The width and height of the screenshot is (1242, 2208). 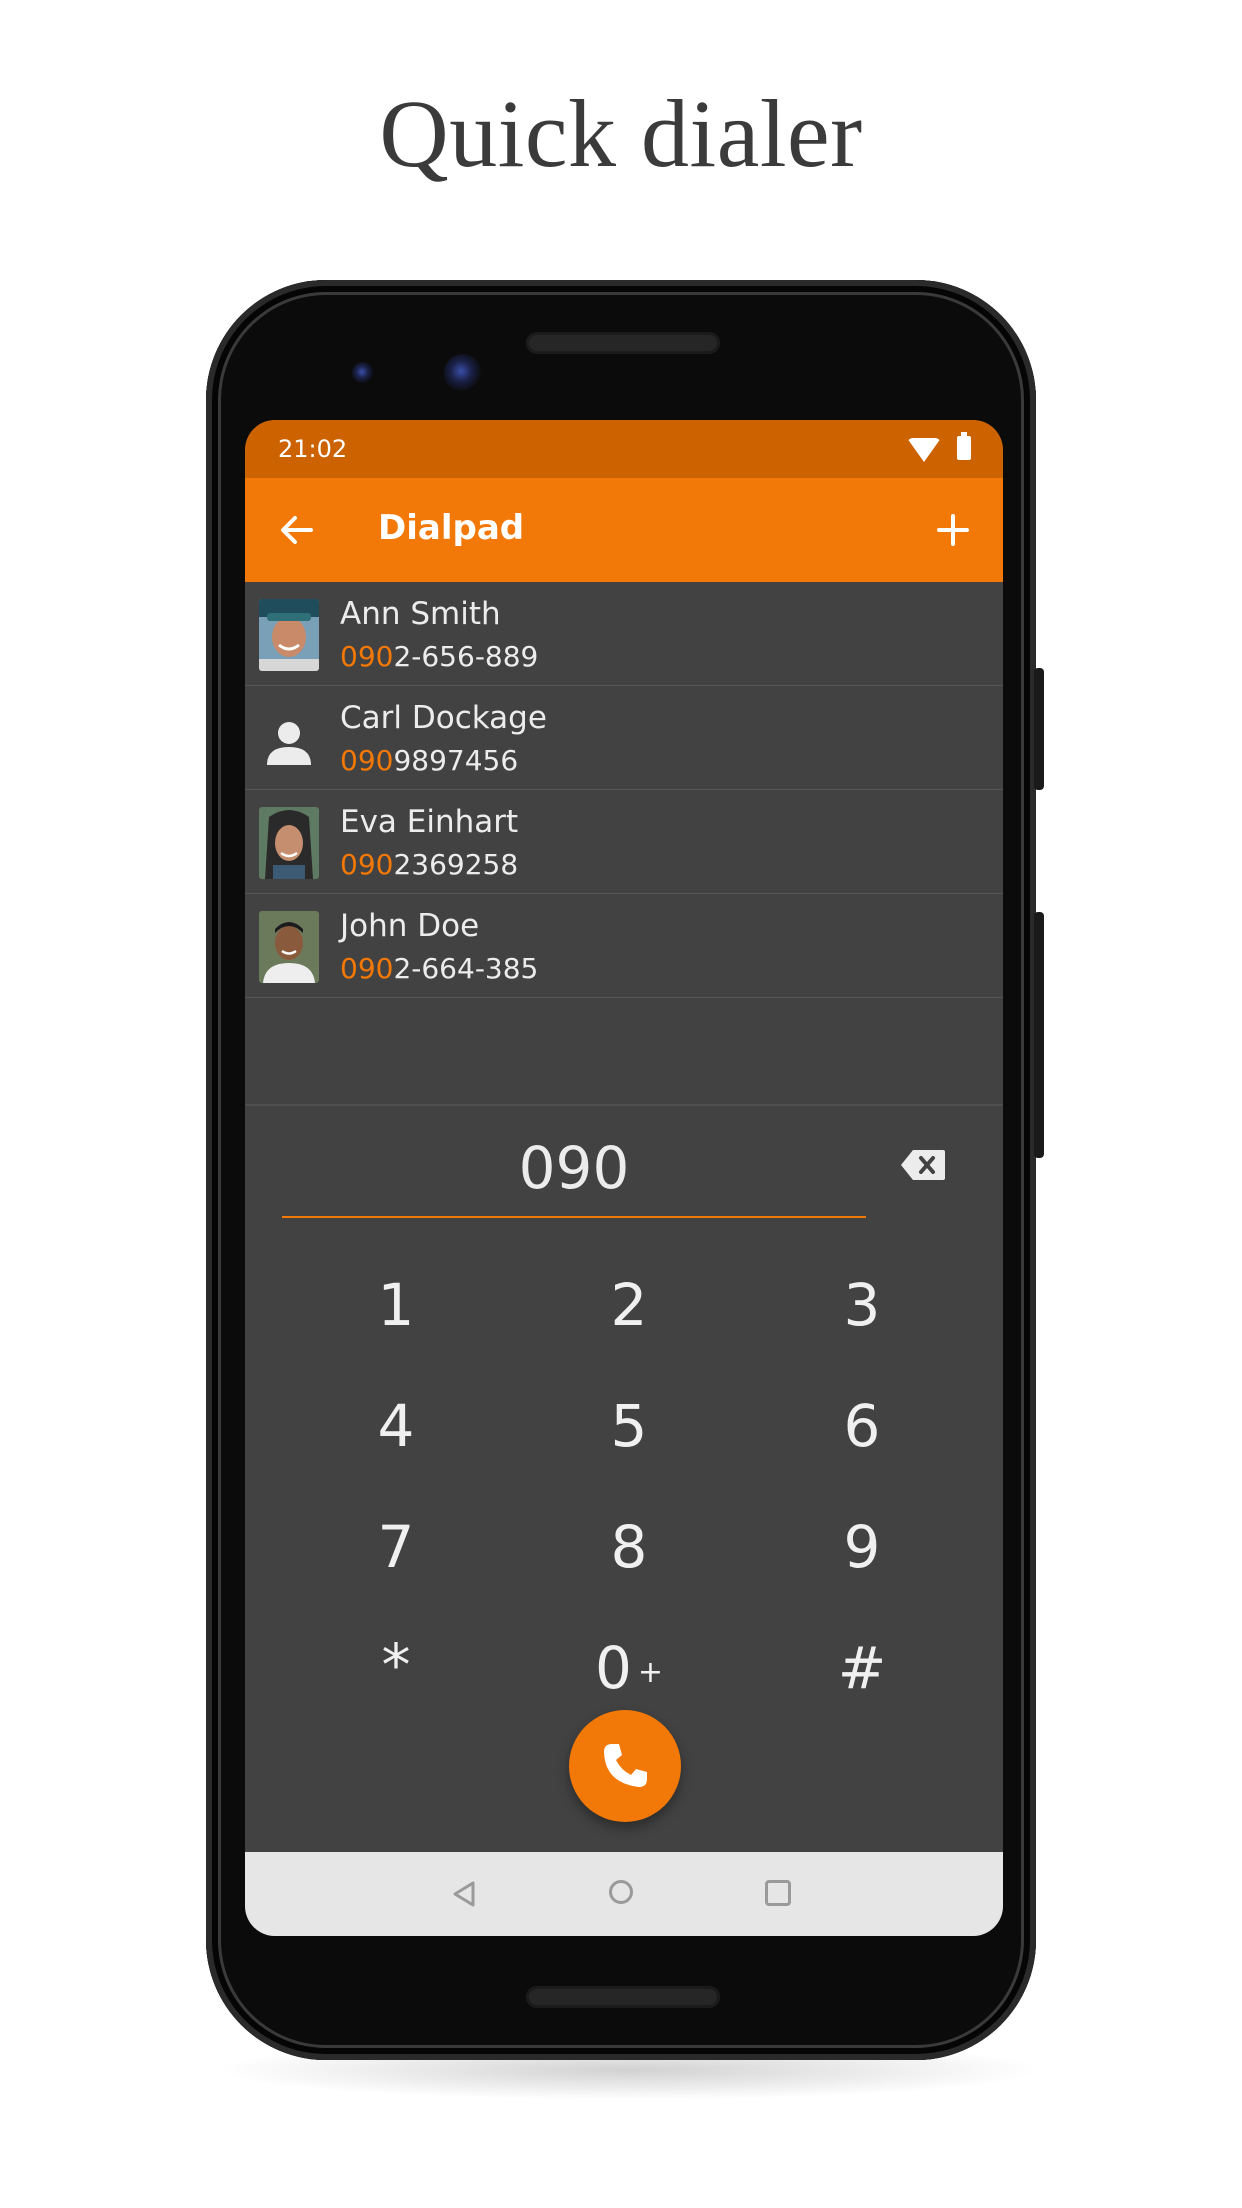 What do you see at coordinates (623, 1997) in the screenshot?
I see `phone-bottom-speaker` at bounding box center [623, 1997].